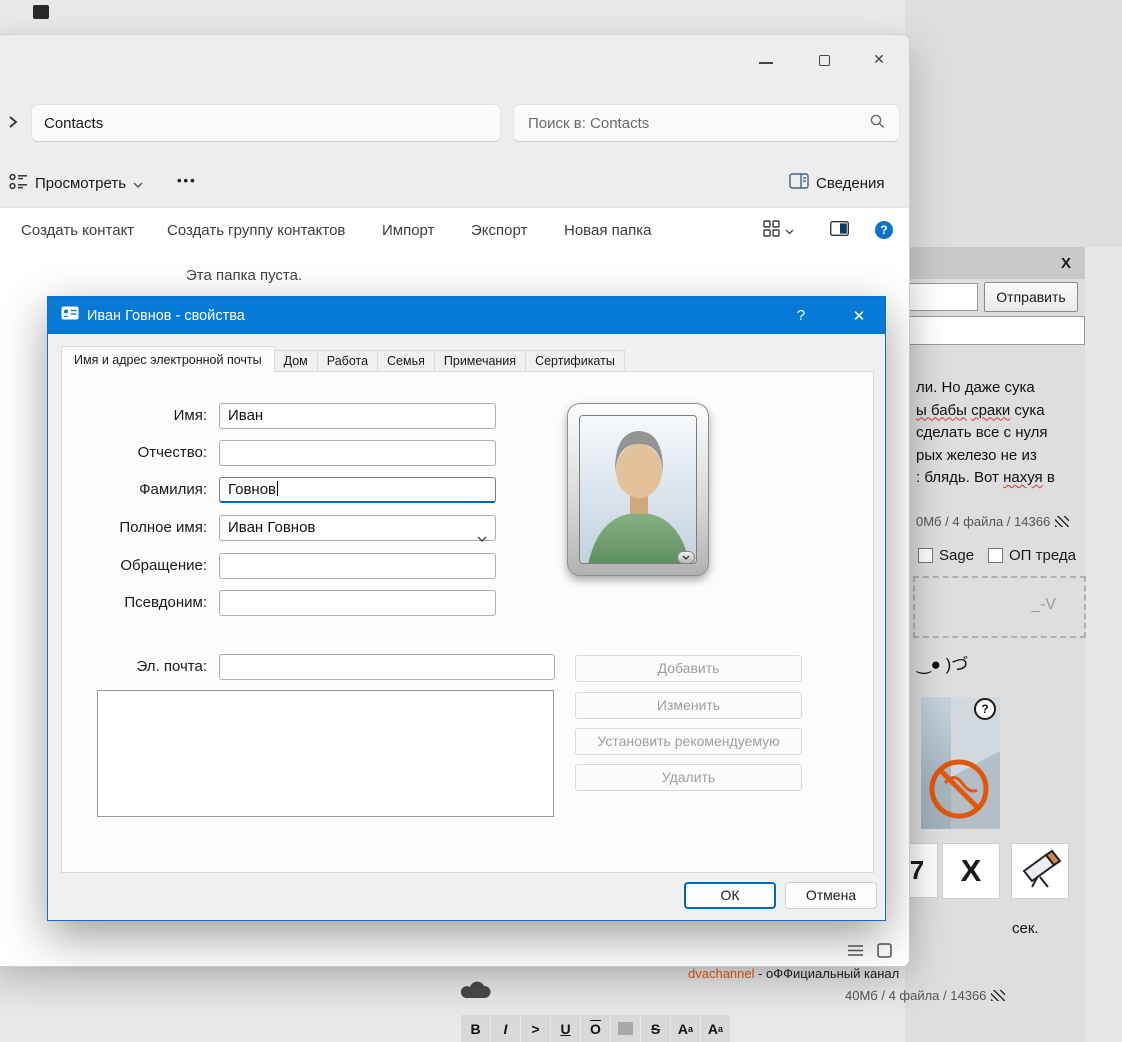 The image size is (1122, 1042). I want to click on layout-view-button, so click(778, 230).